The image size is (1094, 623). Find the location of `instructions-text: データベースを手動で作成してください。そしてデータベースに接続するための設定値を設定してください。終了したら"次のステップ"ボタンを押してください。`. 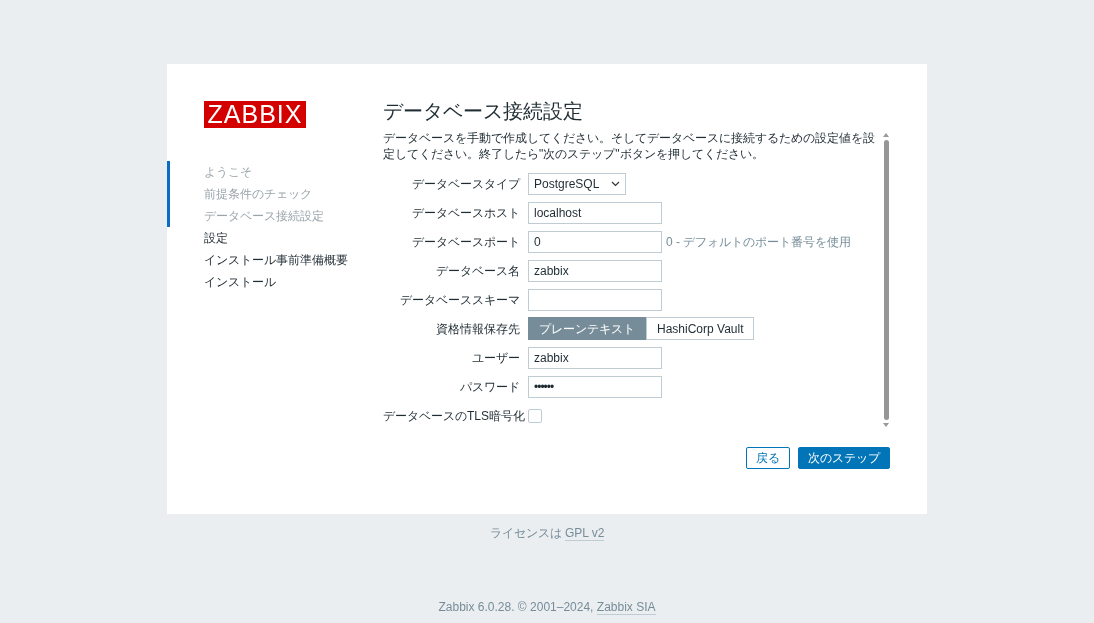

instructions-text: データベースを手動で作成してください。そしてデータベースに接続するための設定値を設定してください。終了したら"次のステップ"ボタンを押してください。 is located at coordinates (629, 146).